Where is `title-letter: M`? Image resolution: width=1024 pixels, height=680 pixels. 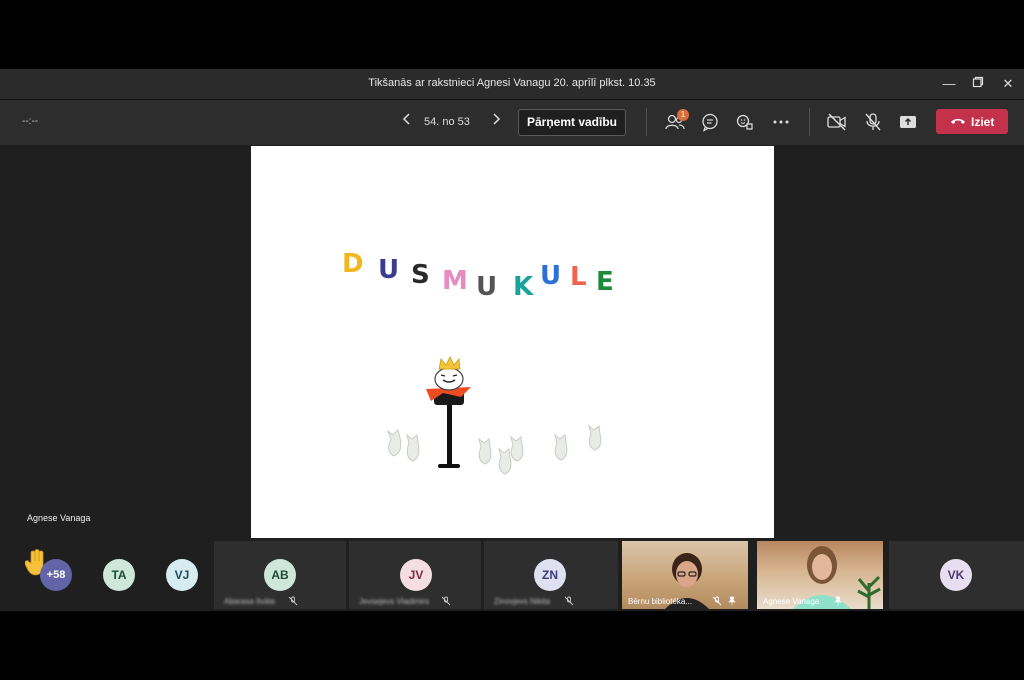
title-letter: M is located at coordinates (455, 281).